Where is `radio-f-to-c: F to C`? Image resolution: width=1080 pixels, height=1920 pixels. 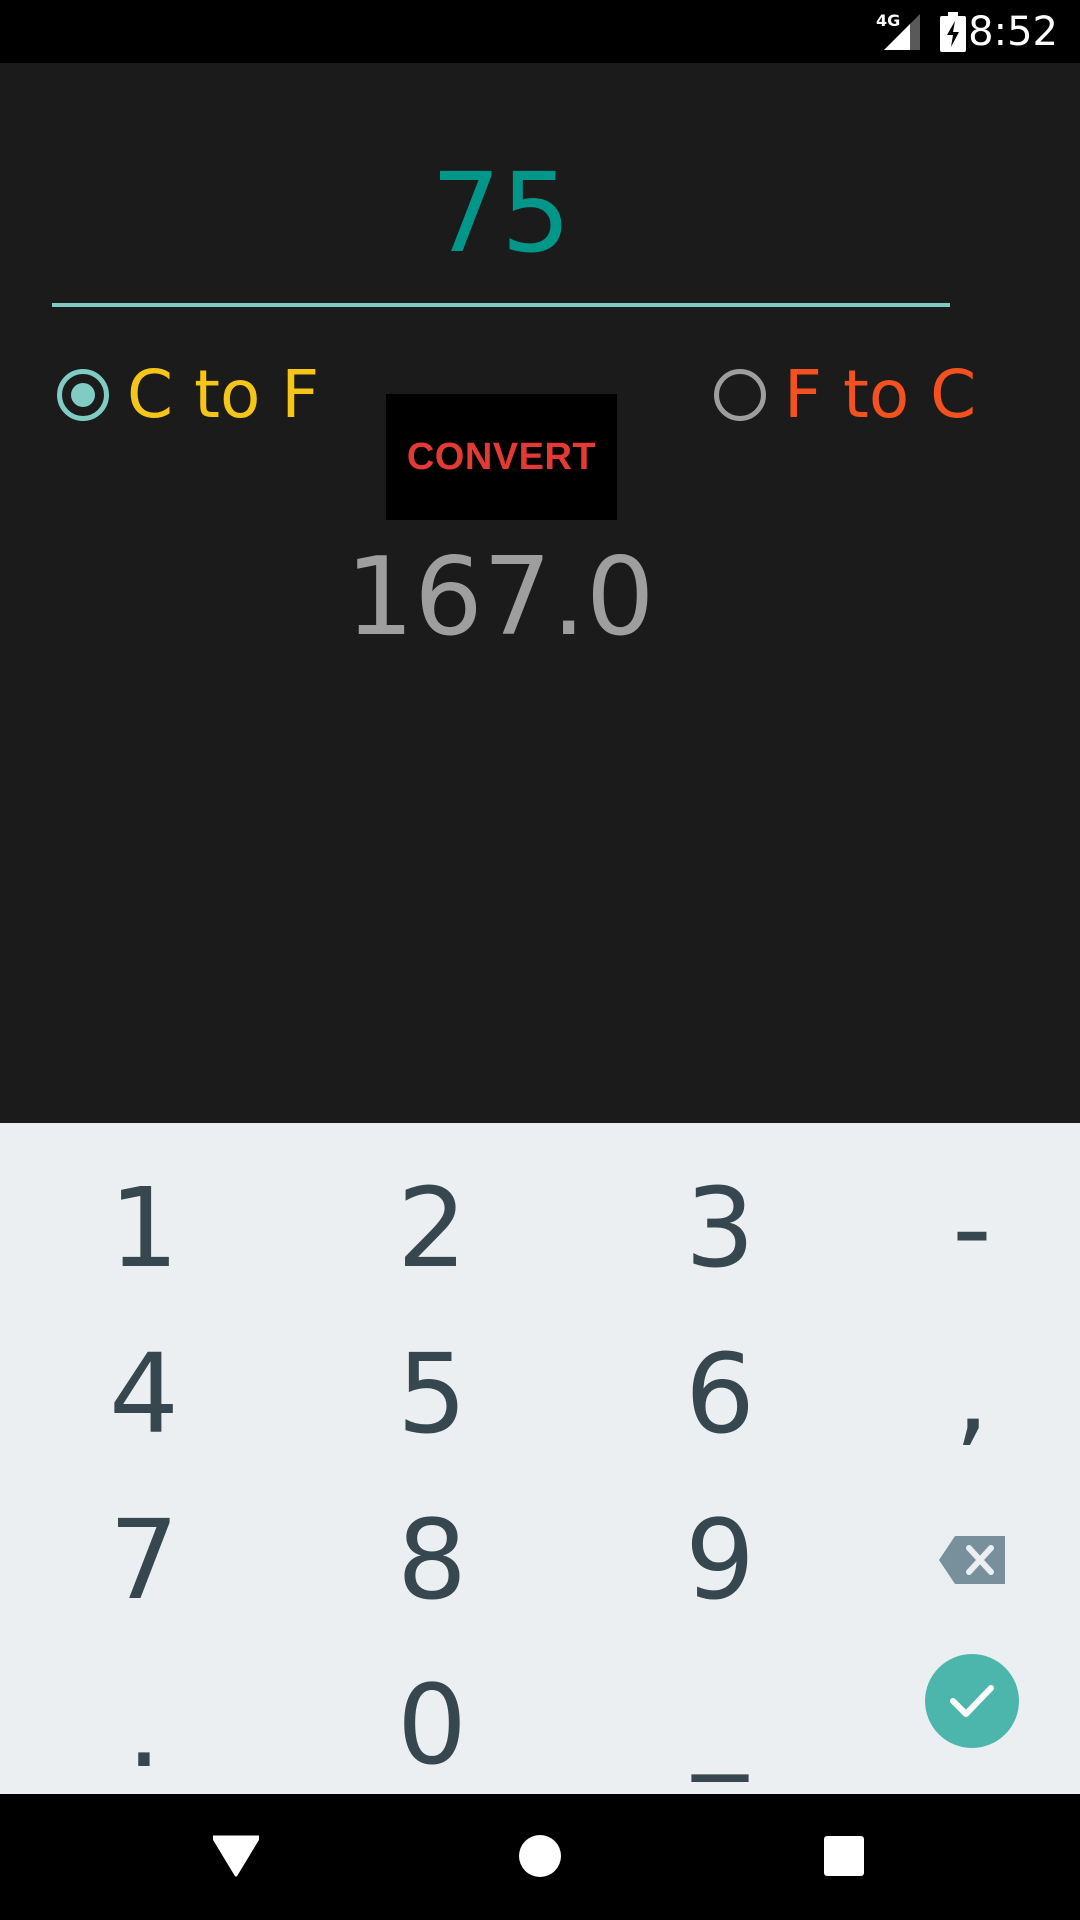
radio-f-to-c: F to C is located at coordinates (845, 395).